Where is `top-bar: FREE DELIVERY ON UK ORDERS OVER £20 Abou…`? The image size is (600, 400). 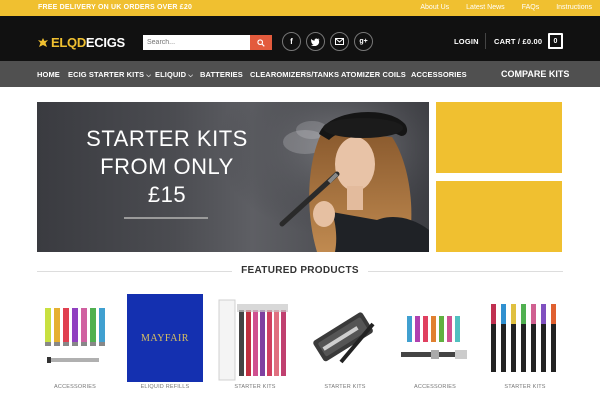 top-bar: FREE DELIVERY ON UK ORDERS OVER £20 Abou… is located at coordinates (300, 8).